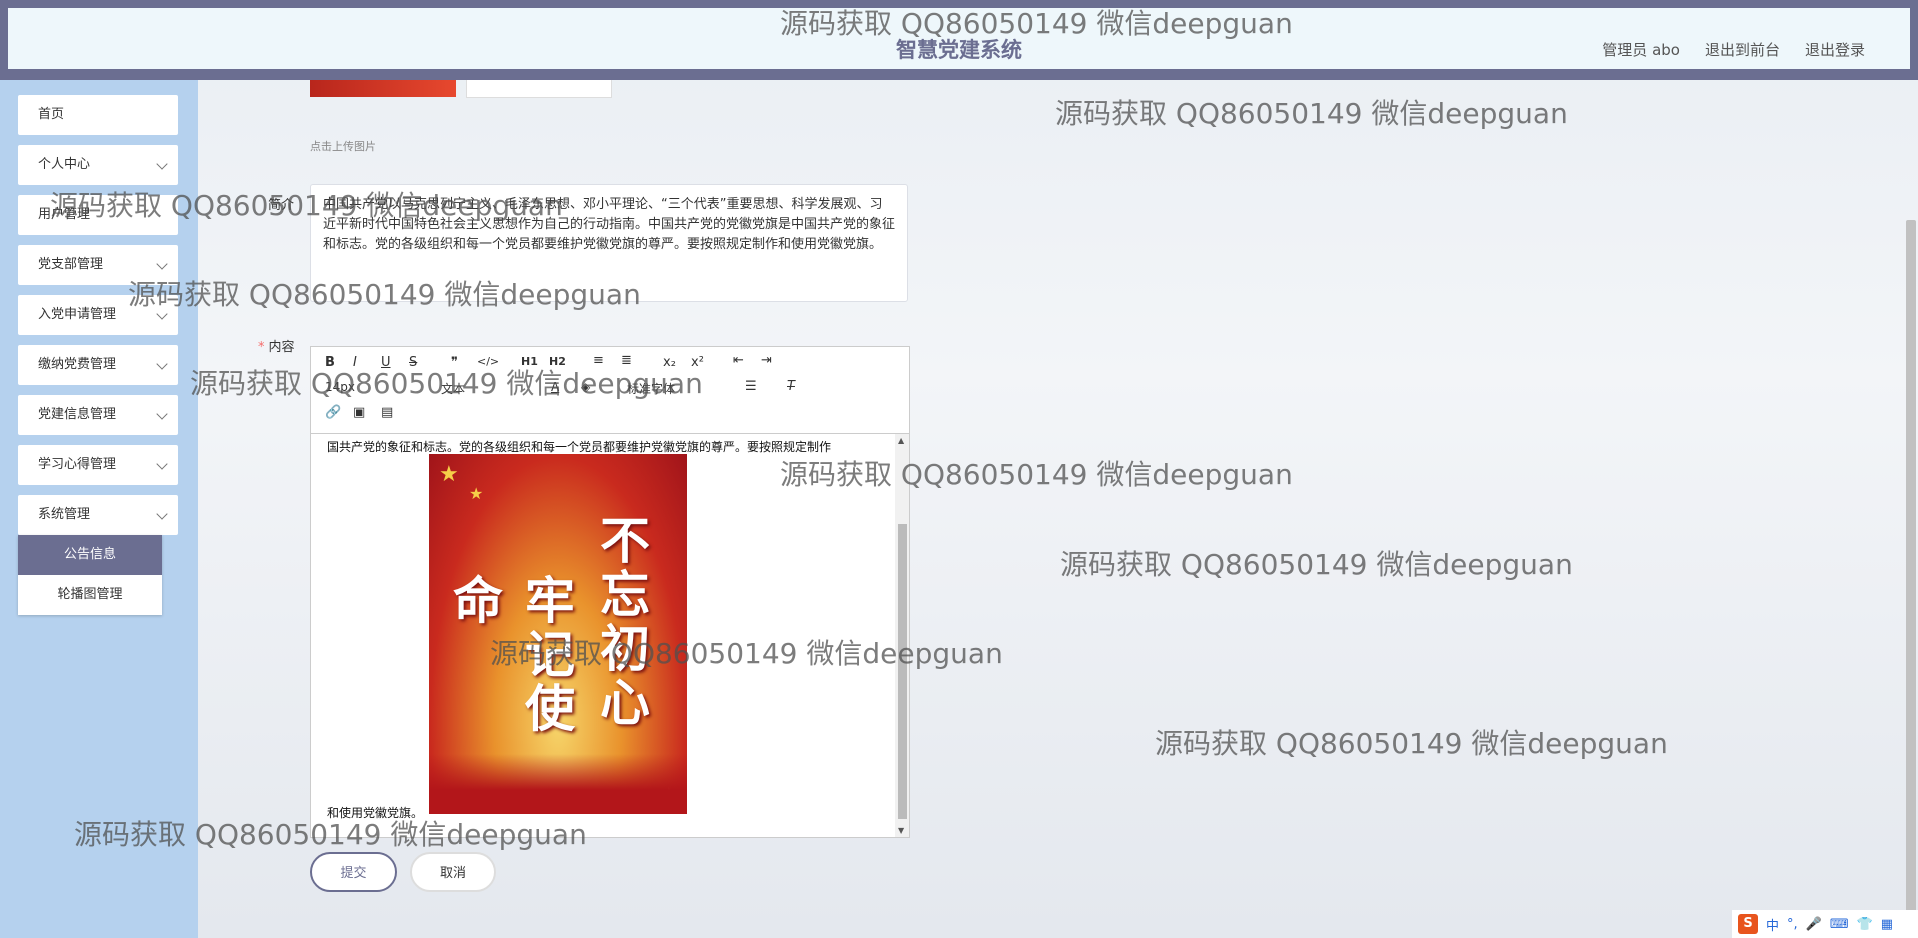 This screenshot has height=938, width=1918. Describe the element at coordinates (98, 515) in the screenshot. I see `sidebar-item-system-management: 系统管理` at that location.